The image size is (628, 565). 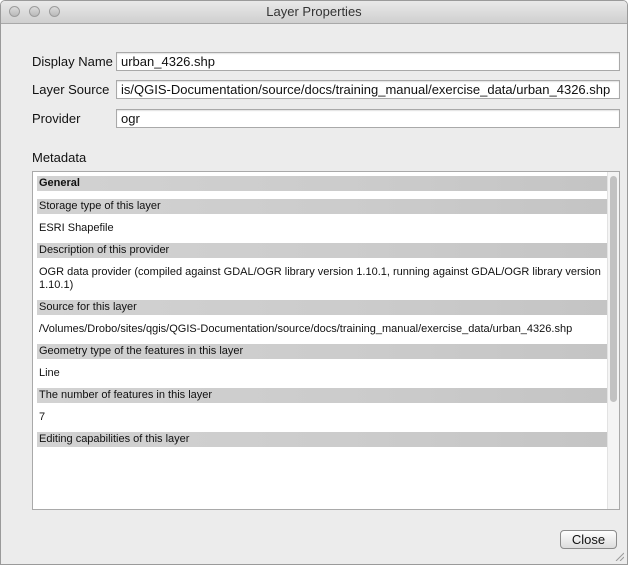 I want to click on provider-field: ogr, so click(x=368, y=118).